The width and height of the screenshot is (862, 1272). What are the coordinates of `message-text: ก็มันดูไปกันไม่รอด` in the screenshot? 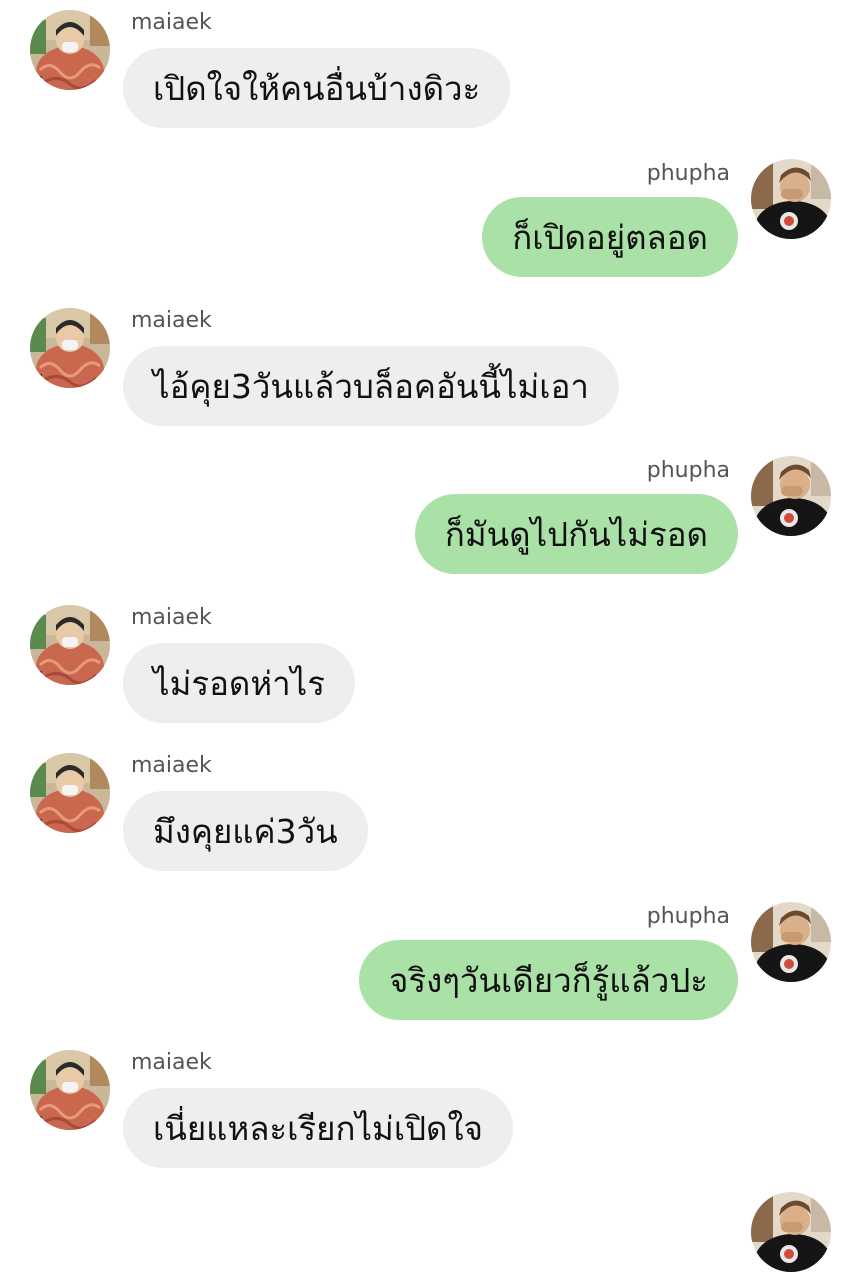 It's located at (576, 534).